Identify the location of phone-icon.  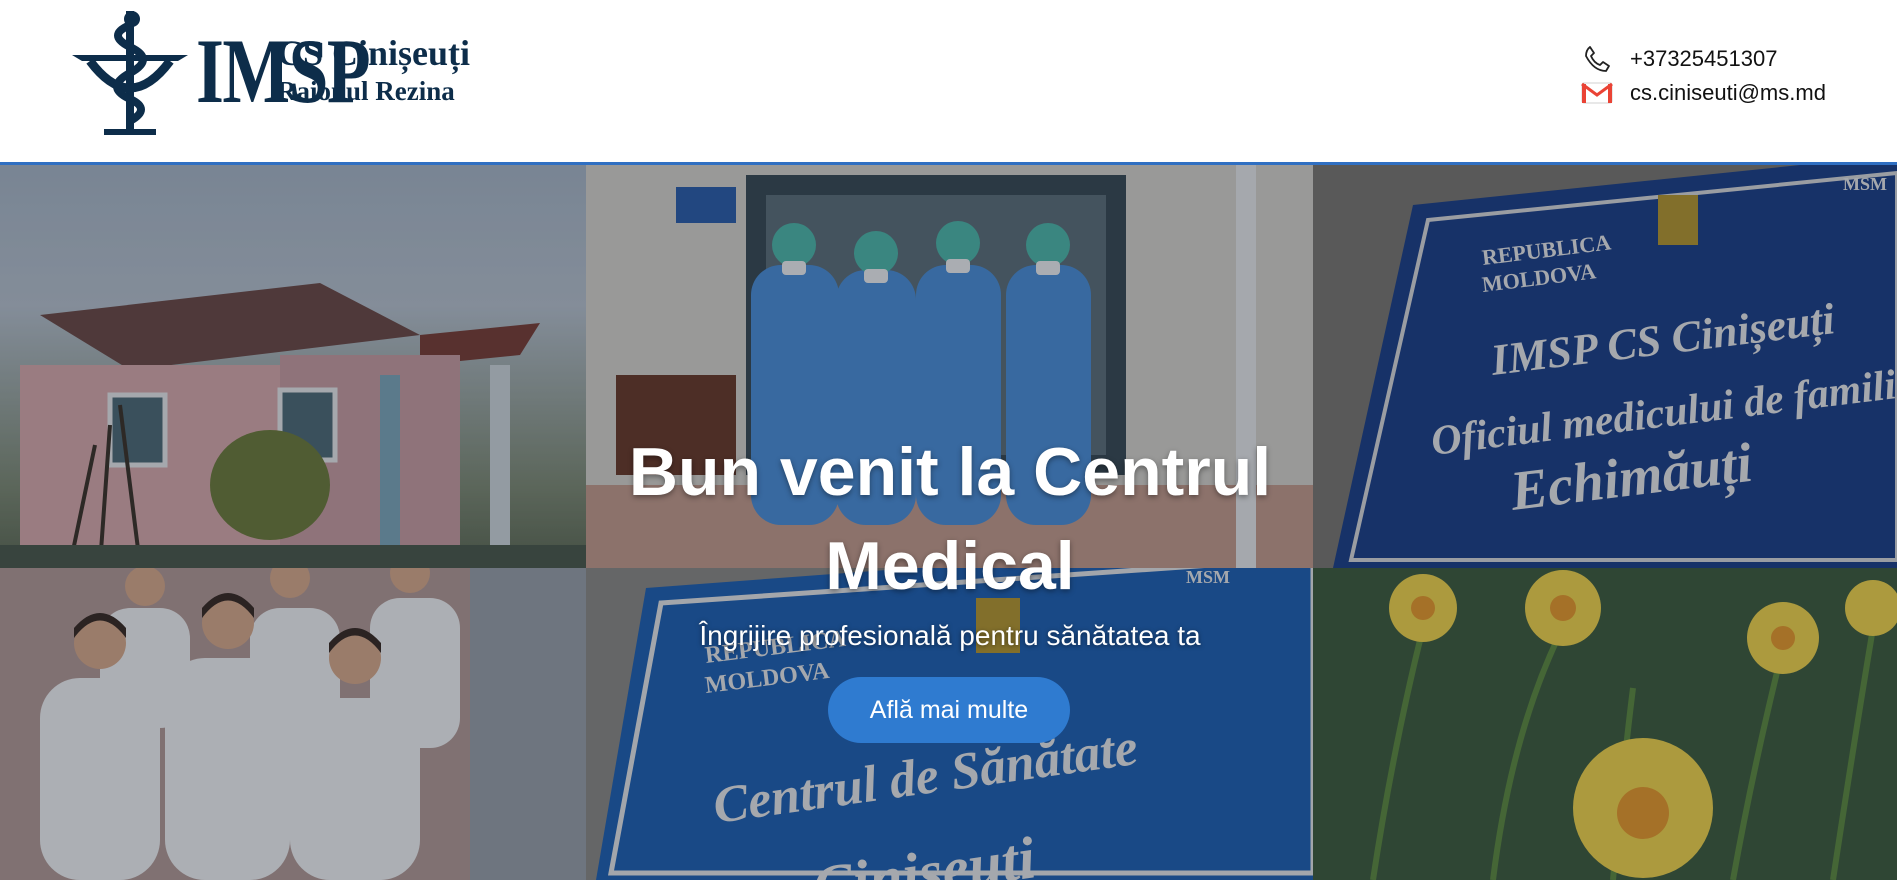
(1597, 59).